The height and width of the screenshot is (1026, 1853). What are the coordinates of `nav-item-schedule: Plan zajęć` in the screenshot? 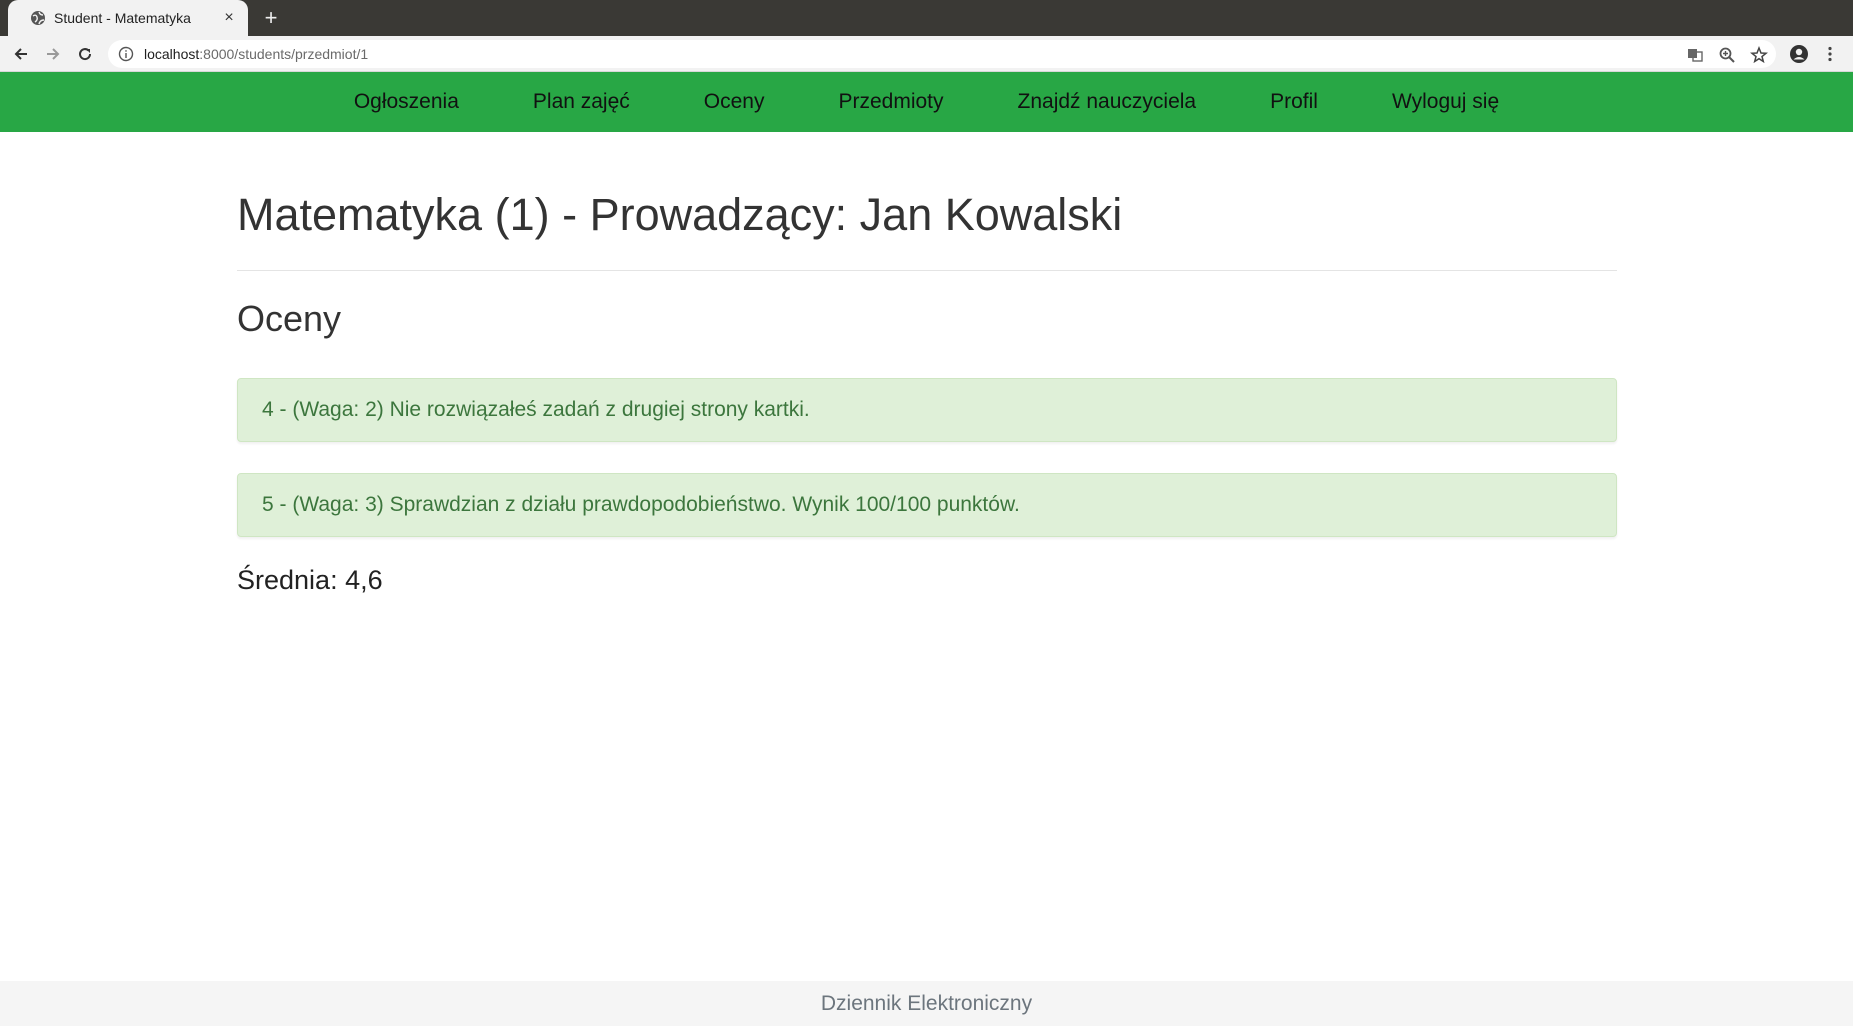 It's located at (581, 102).